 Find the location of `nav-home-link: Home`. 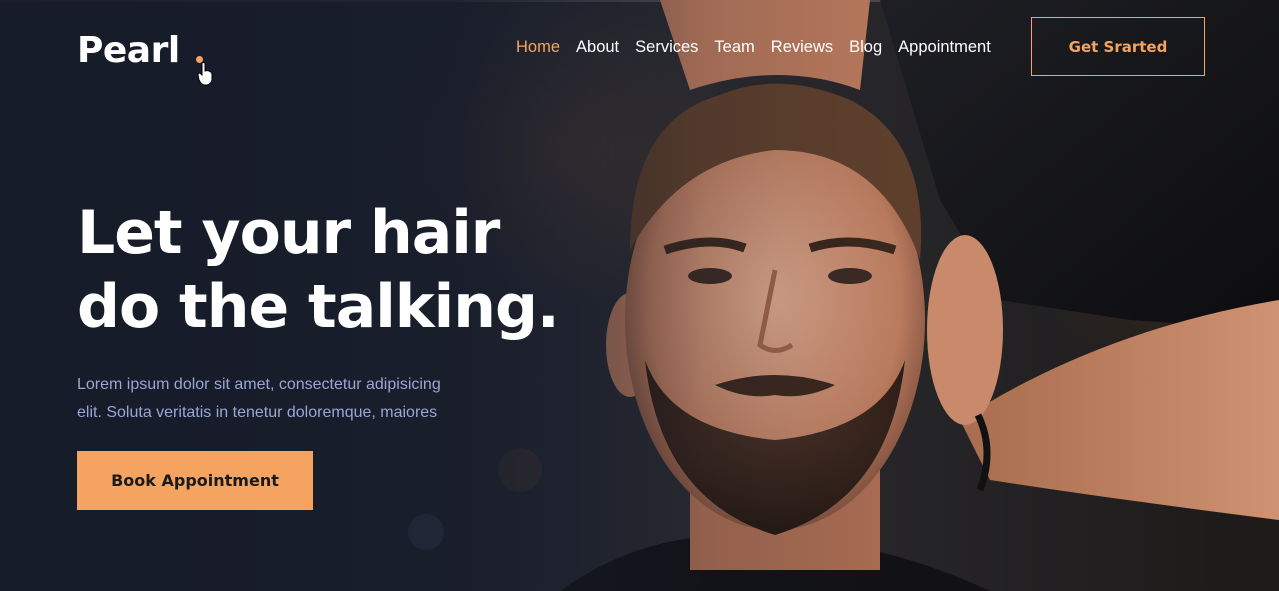

nav-home-link: Home is located at coordinates (538, 47).